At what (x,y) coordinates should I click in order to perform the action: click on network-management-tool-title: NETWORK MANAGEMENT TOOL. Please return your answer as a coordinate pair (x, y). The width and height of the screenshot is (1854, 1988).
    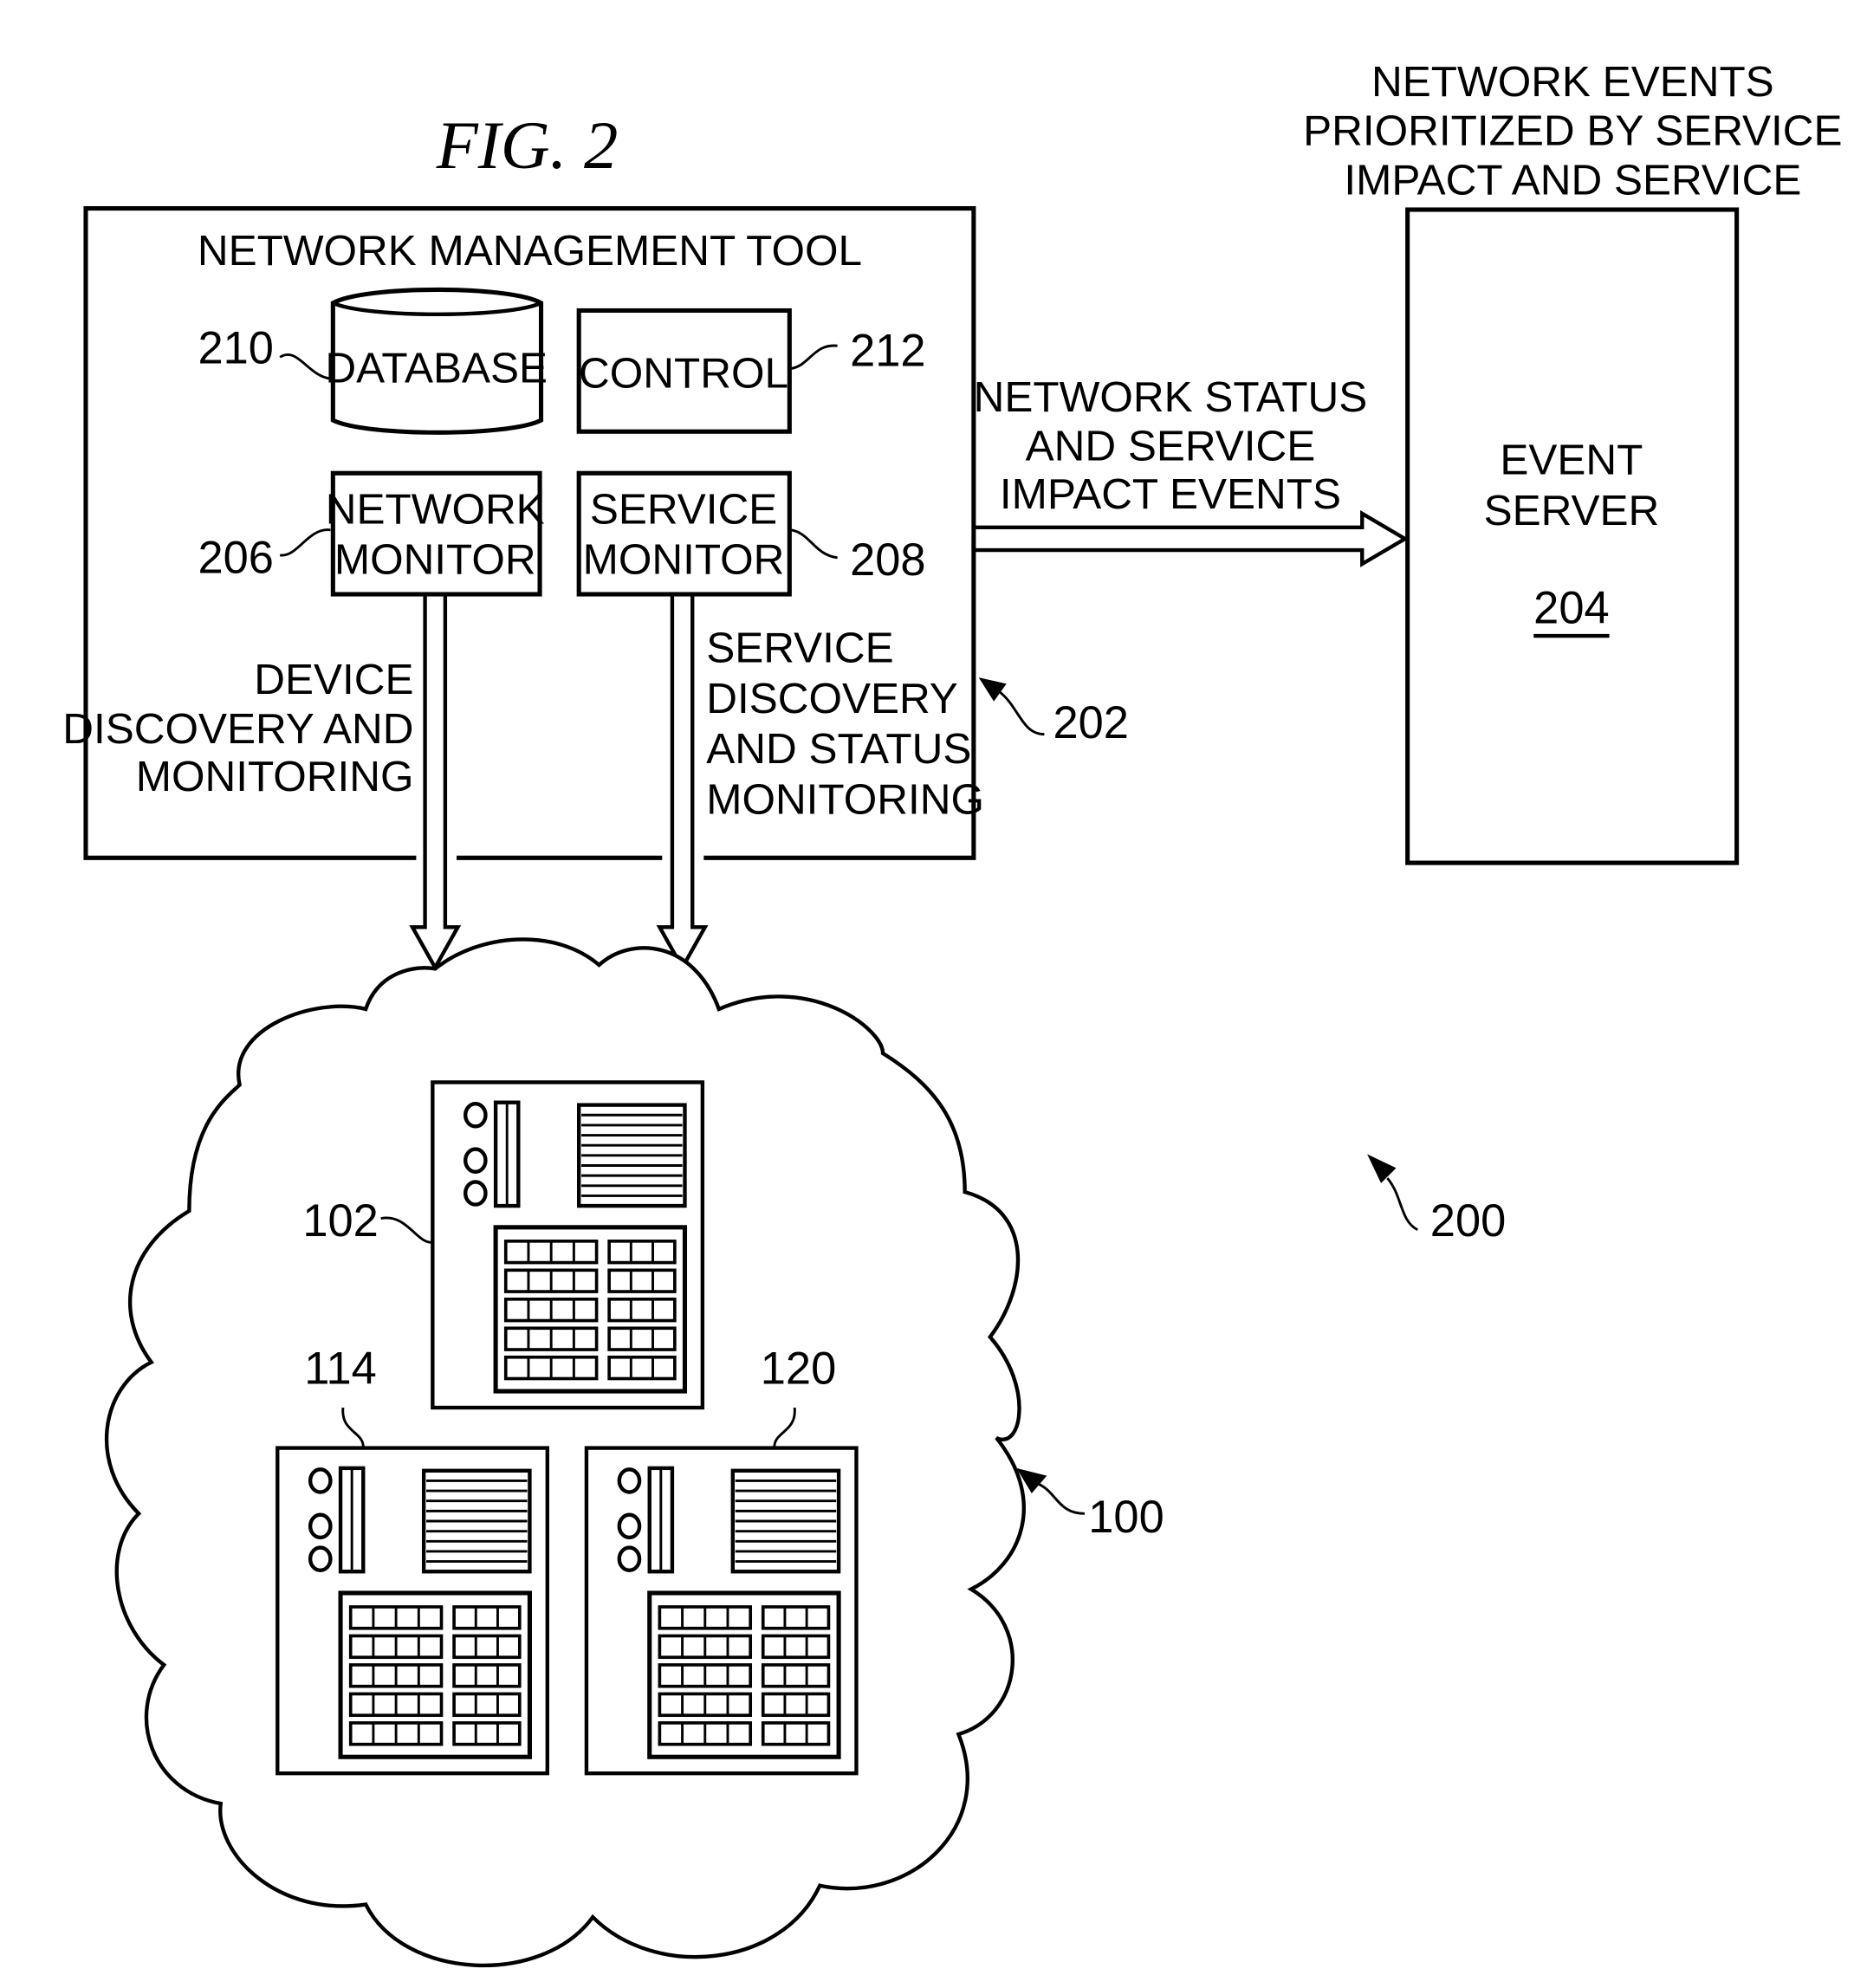
    Looking at the image, I should click on (530, 251).